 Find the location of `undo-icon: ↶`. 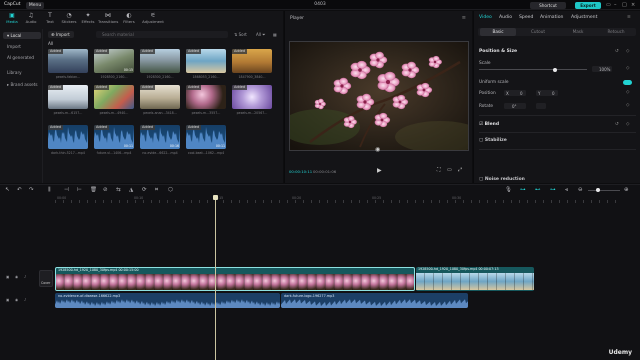

undo-icon: ↶ is located at coordinates (19, 190).